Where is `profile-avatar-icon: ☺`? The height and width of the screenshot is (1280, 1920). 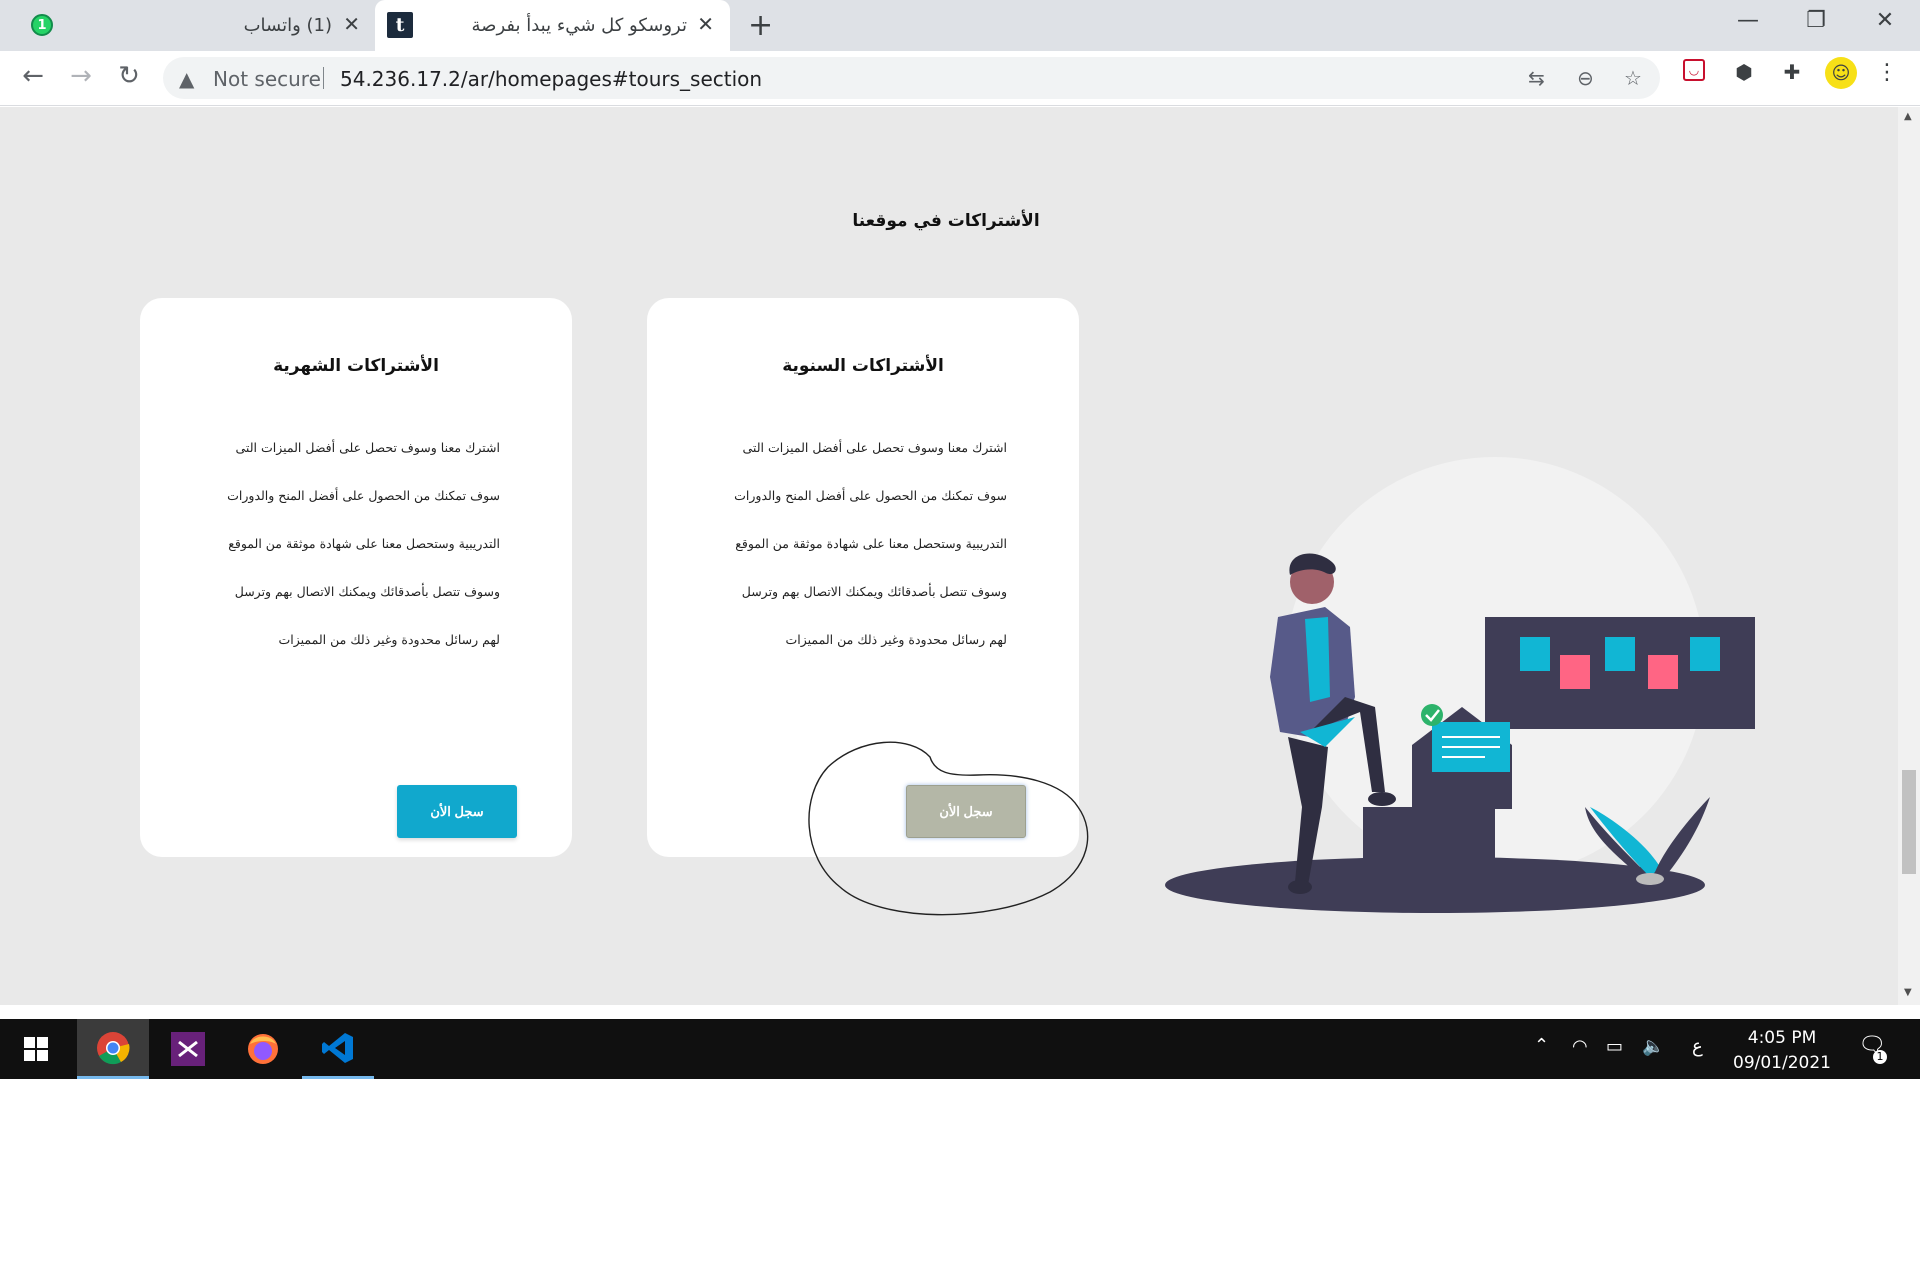 profile-avatar-icon: ☺ is located at coordinates (1841, 73).